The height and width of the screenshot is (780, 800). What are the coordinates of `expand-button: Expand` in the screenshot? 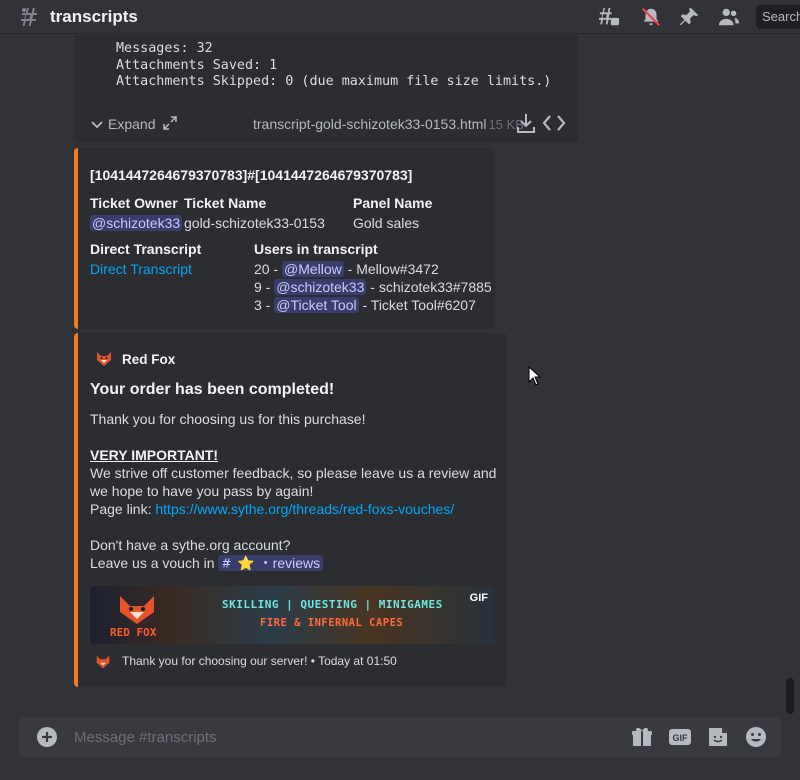 It's located at (122, 124).